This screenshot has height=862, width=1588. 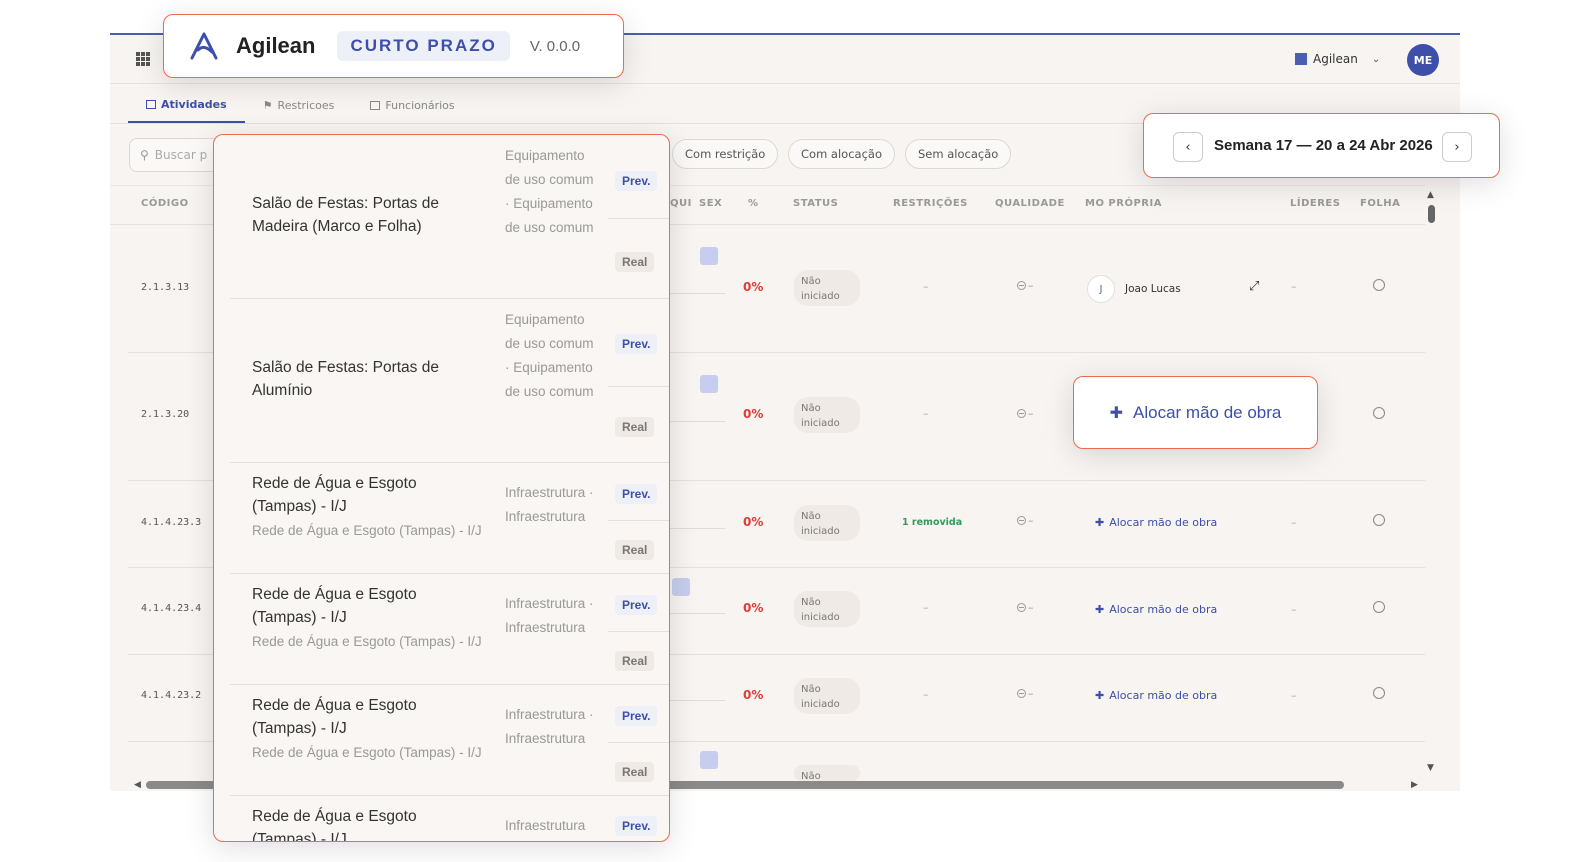 What do you see at coordinates (194, 104) in the screenshot?
I see `tab-label: Atividades` at bounding box center [194, 104].